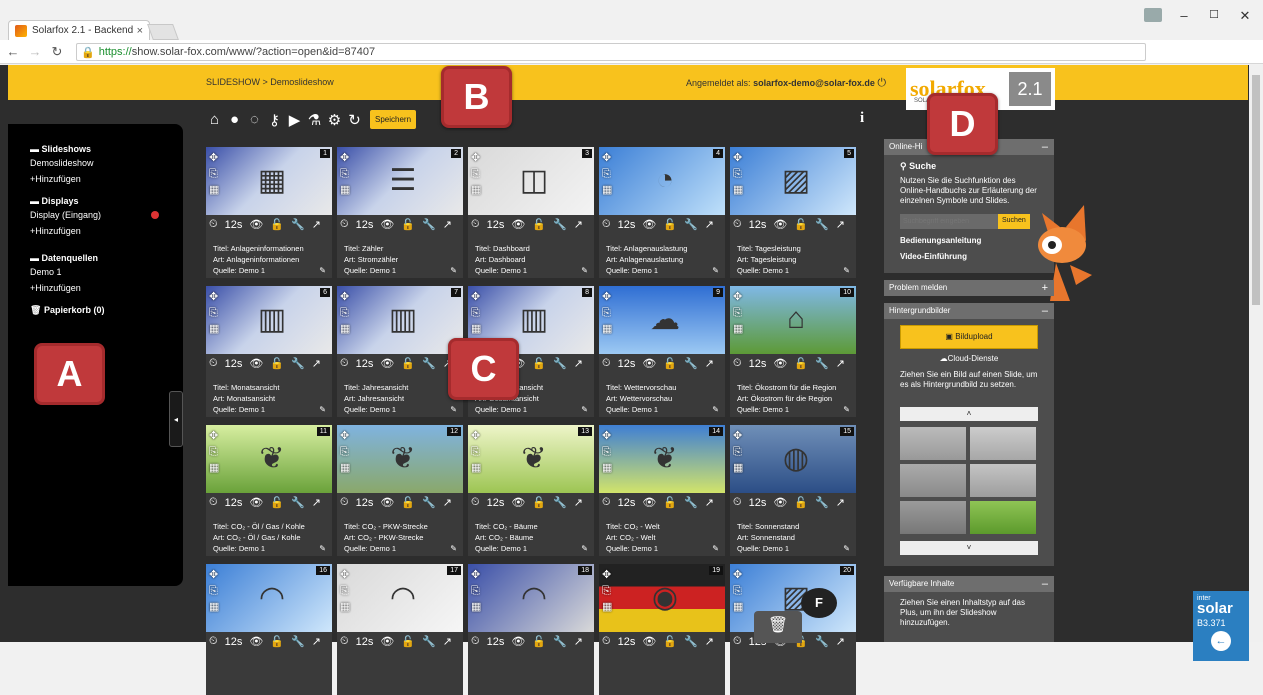 The width and height of the screenshot is (1263, 695). Describe the element at coordinates (531, 181) in the screenshot. I see `slide-thumbnail: ◫ ✥ ⎘ ▦ 3` at that location.